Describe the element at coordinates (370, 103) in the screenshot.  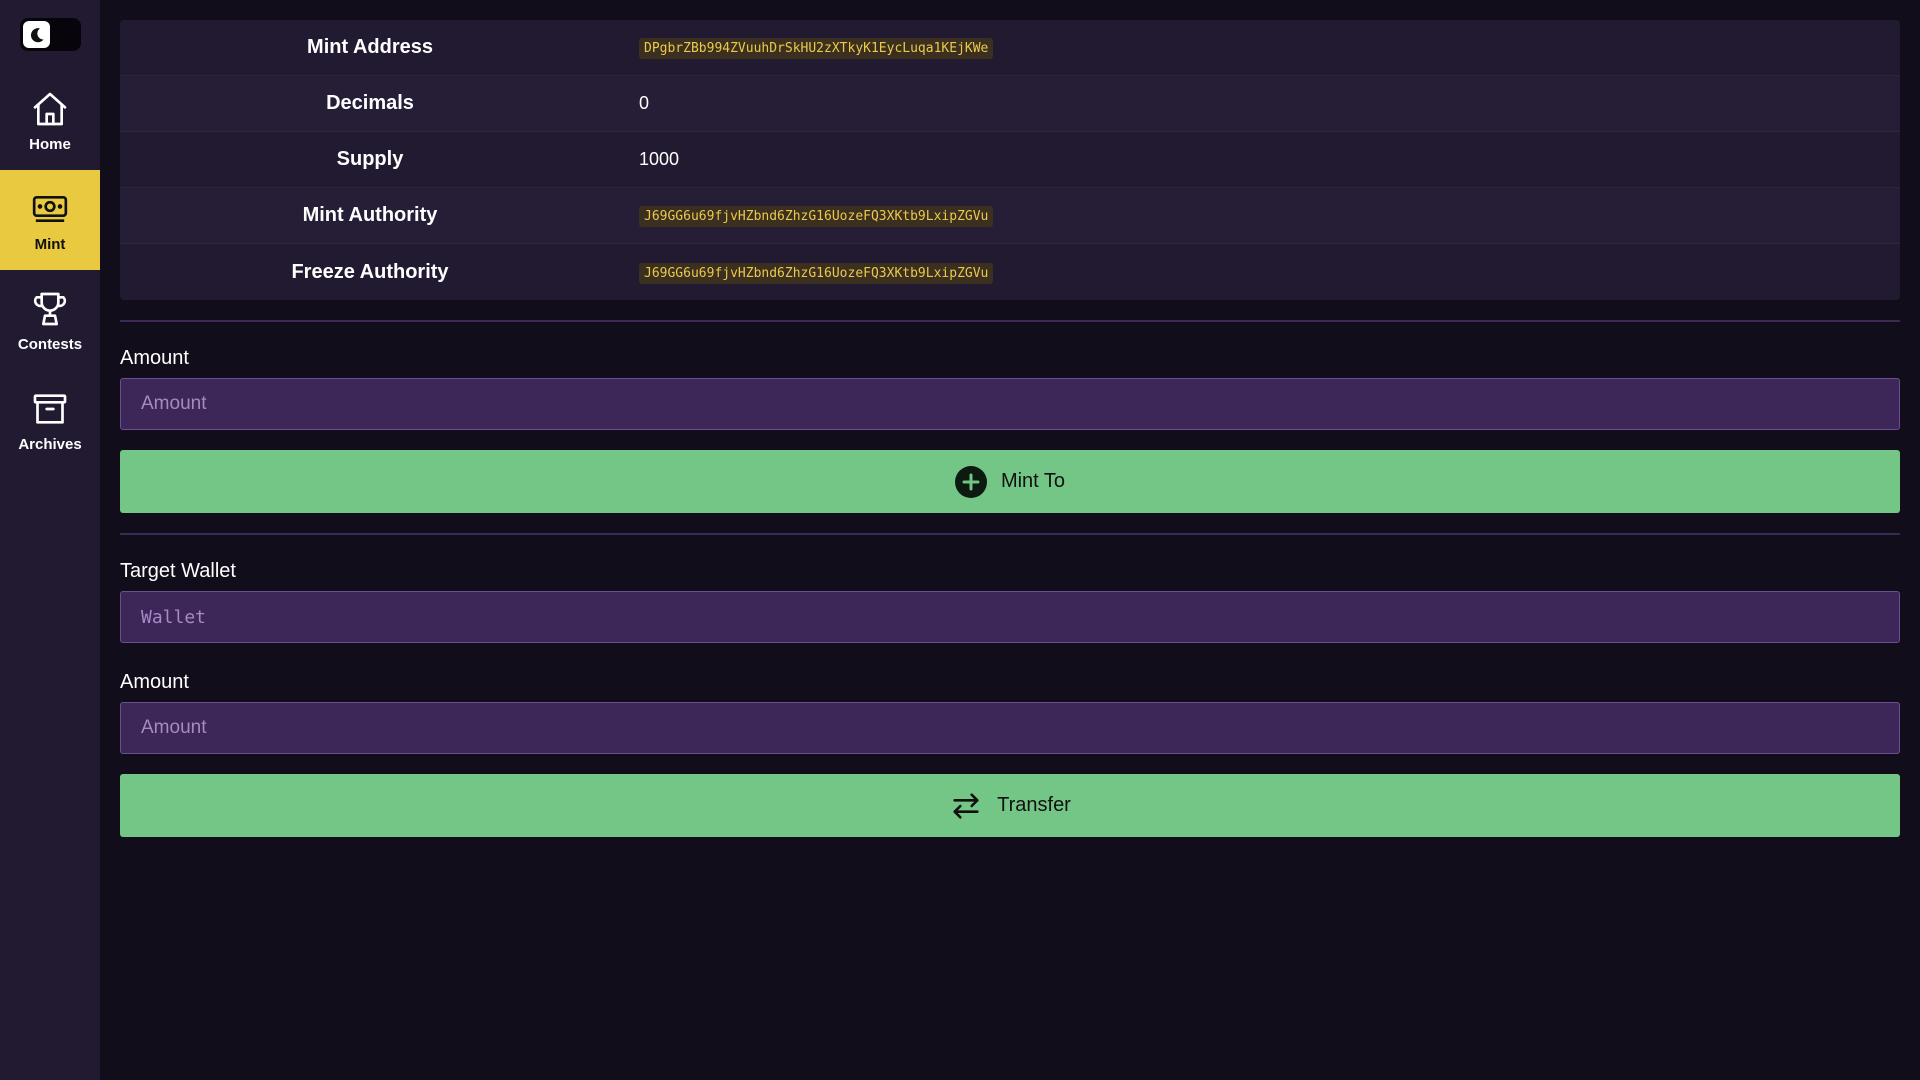
I see `row-label: Decimals` at that location.